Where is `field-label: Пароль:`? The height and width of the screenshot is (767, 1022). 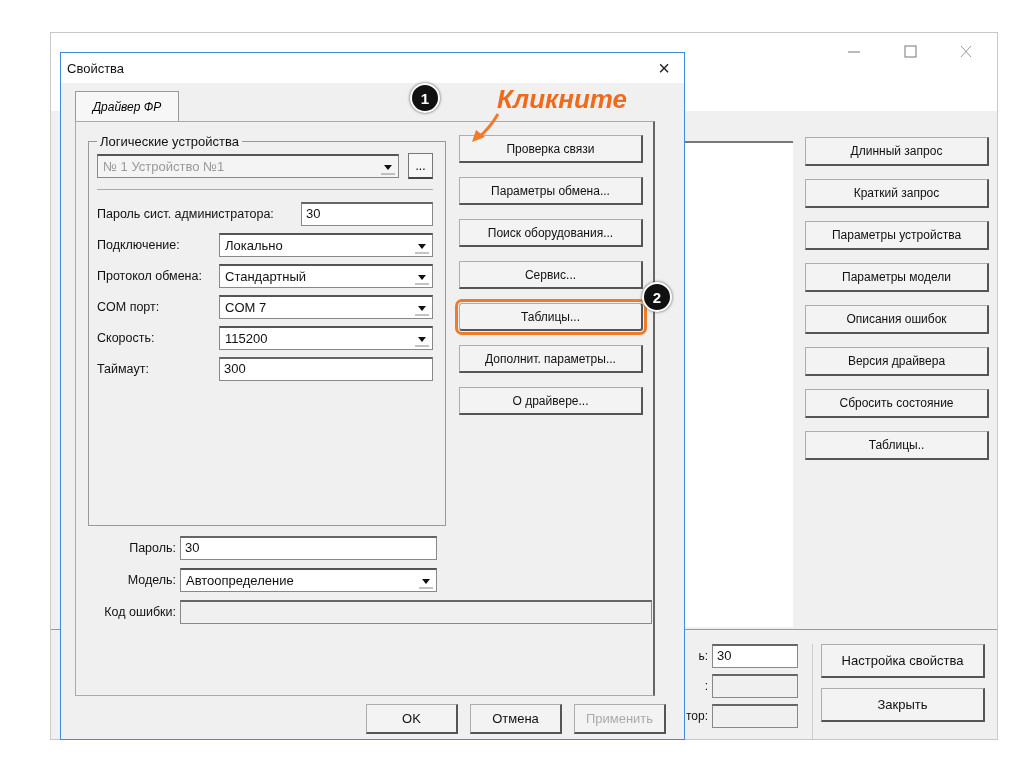
field-label: Пароль: is located at coordinates (152, 548).